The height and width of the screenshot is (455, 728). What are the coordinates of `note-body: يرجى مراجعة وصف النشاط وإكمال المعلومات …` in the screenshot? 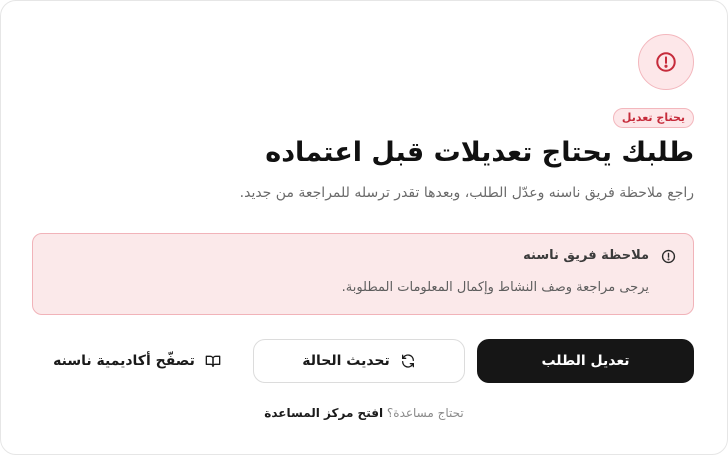 It's located at (495, 287).